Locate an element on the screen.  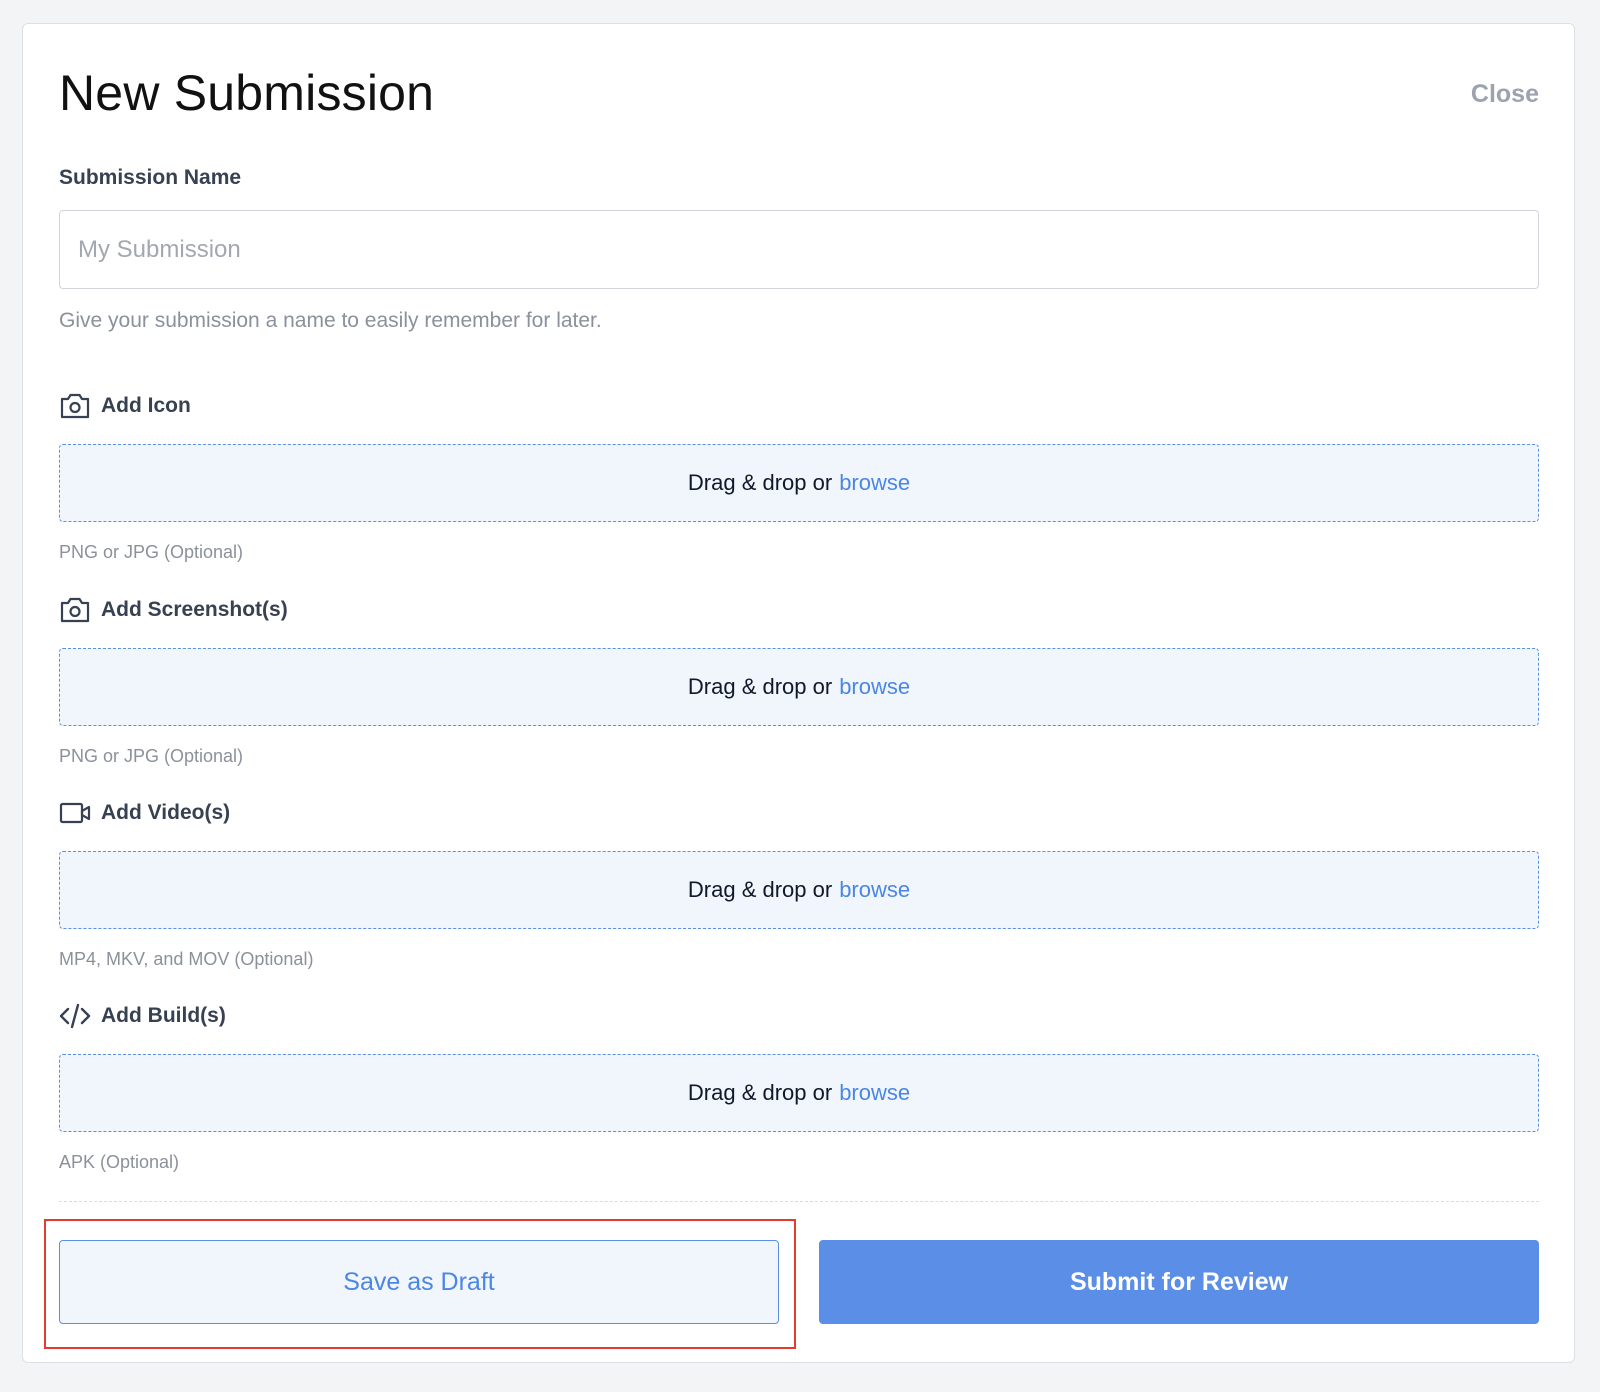
submission-name-input is located at coordinates (799, 249).